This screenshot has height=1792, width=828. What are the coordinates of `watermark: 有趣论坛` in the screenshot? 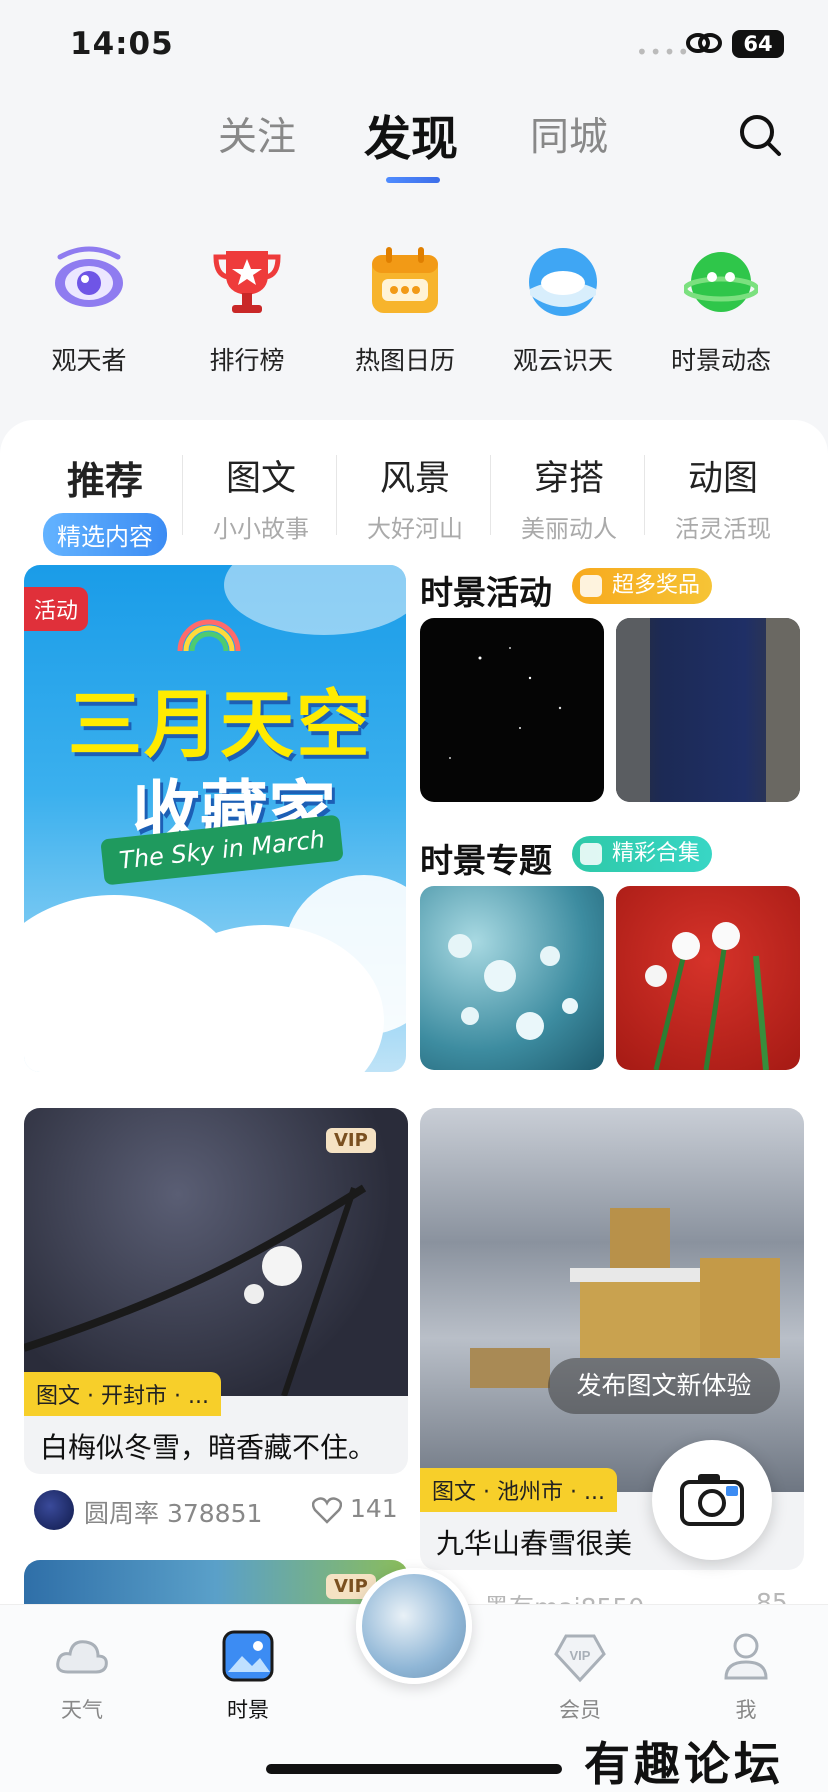 It's located at (684, 1764).